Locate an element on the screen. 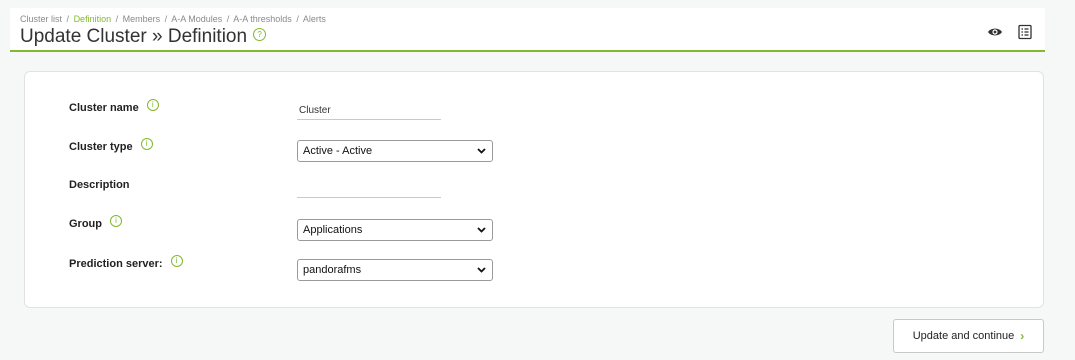 The image size is (1075, 360). prediction-server-select: pandorafms is located at coordinates (395, 270).